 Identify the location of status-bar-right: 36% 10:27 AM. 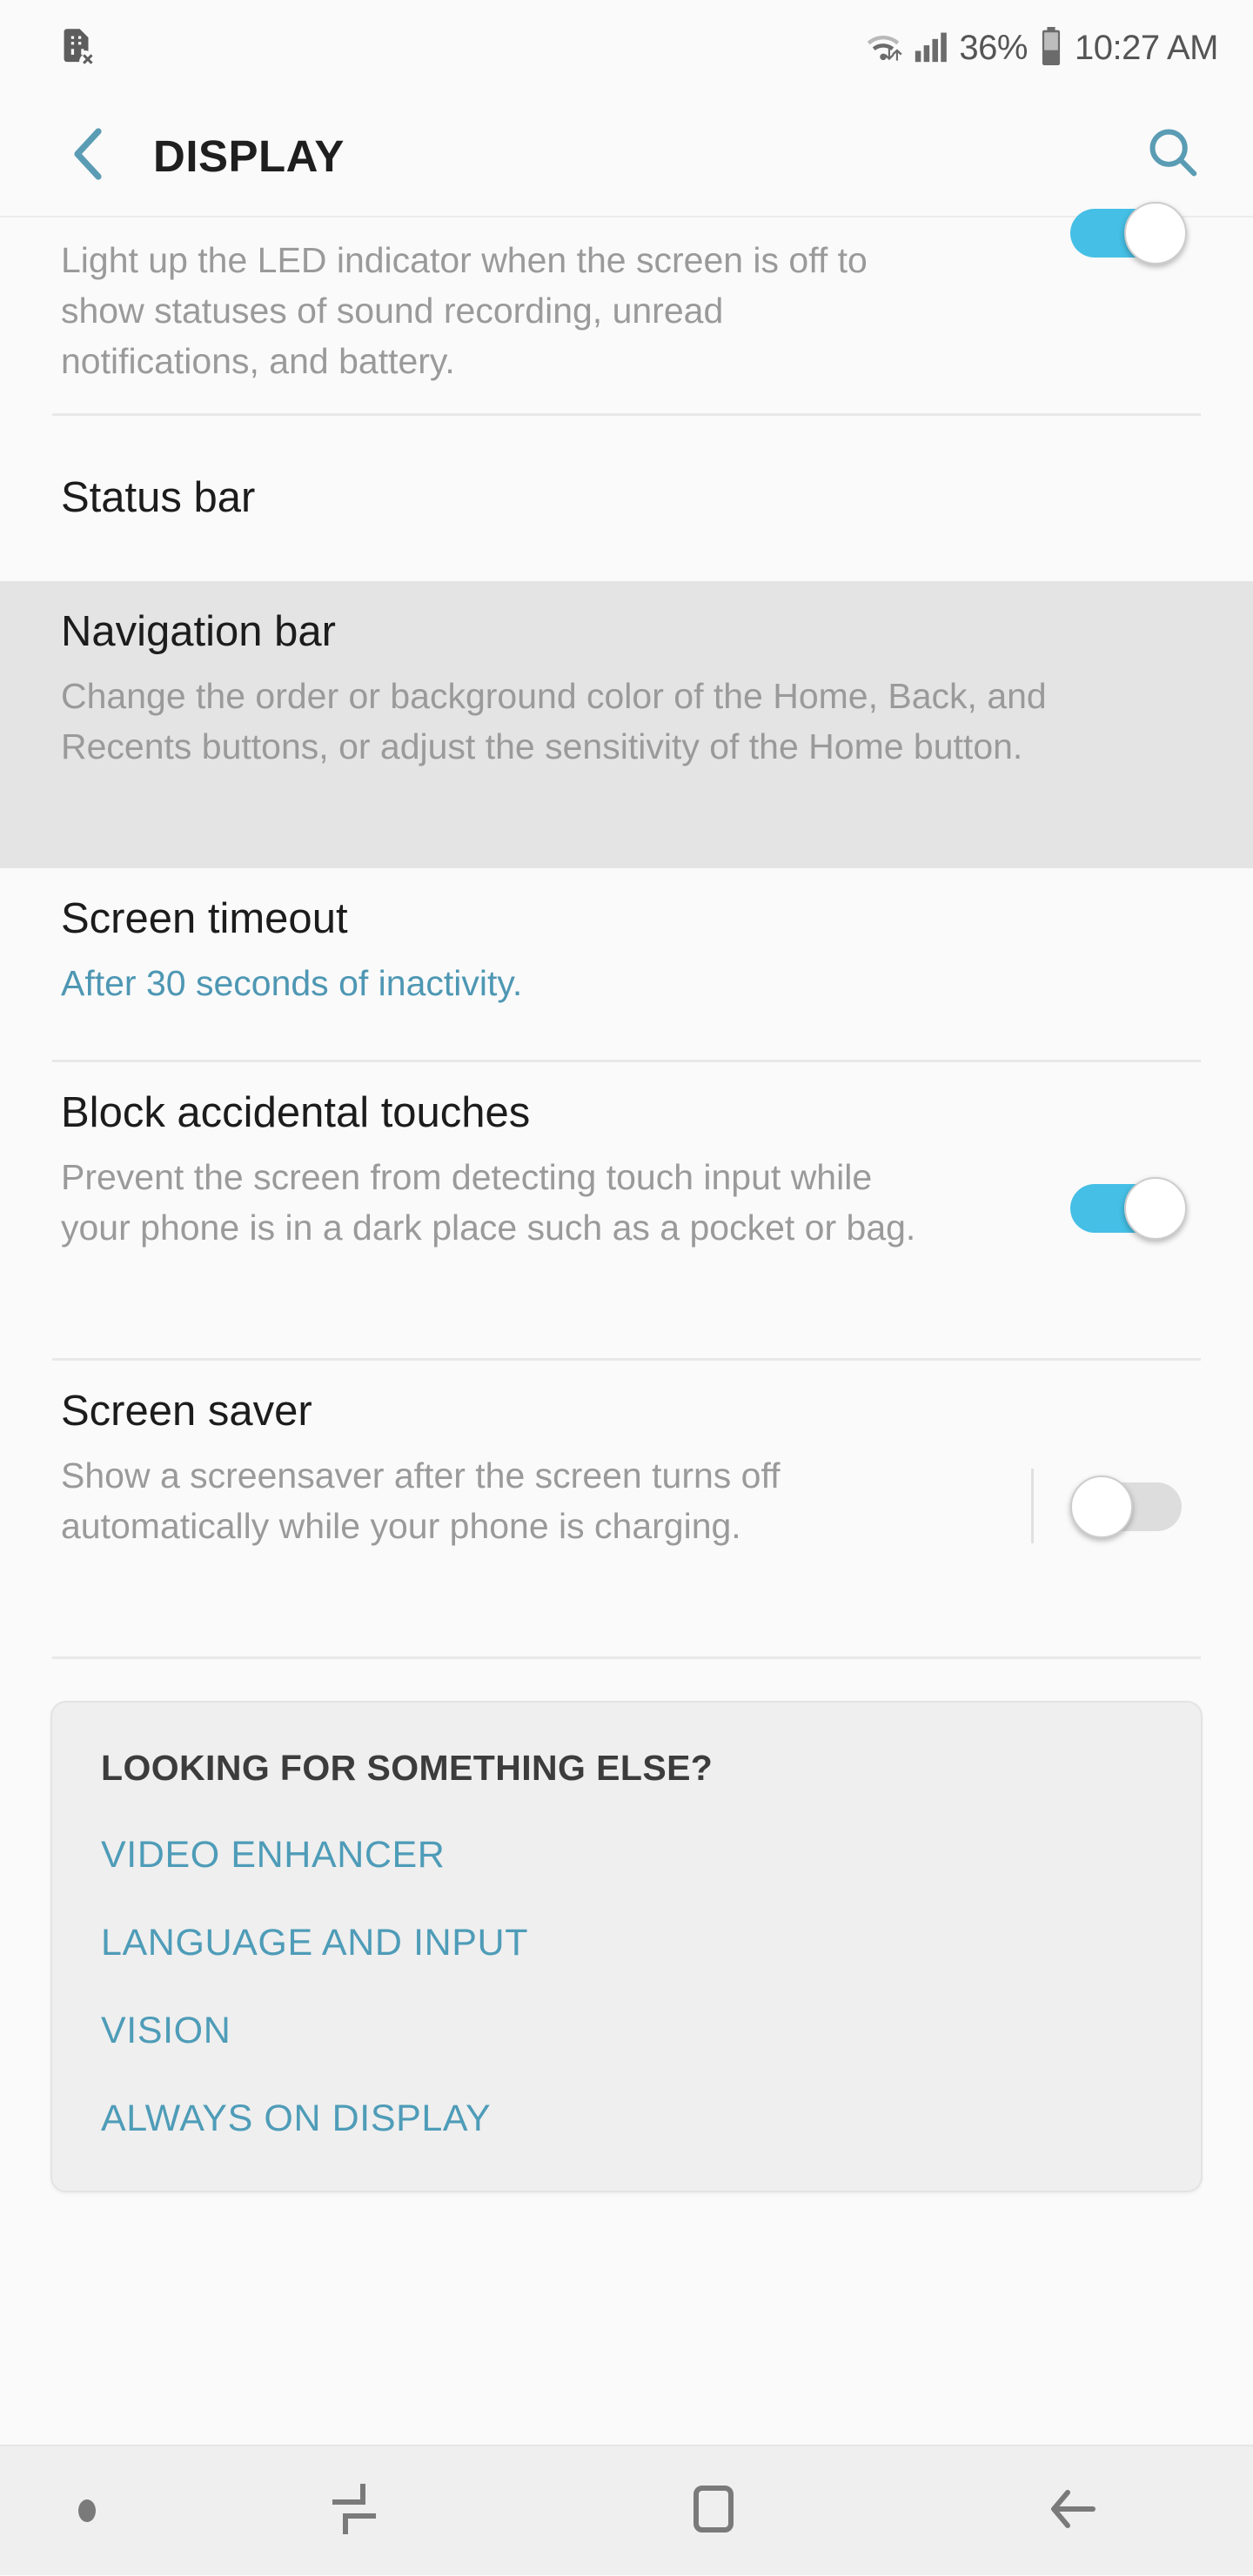
(1040, 48).